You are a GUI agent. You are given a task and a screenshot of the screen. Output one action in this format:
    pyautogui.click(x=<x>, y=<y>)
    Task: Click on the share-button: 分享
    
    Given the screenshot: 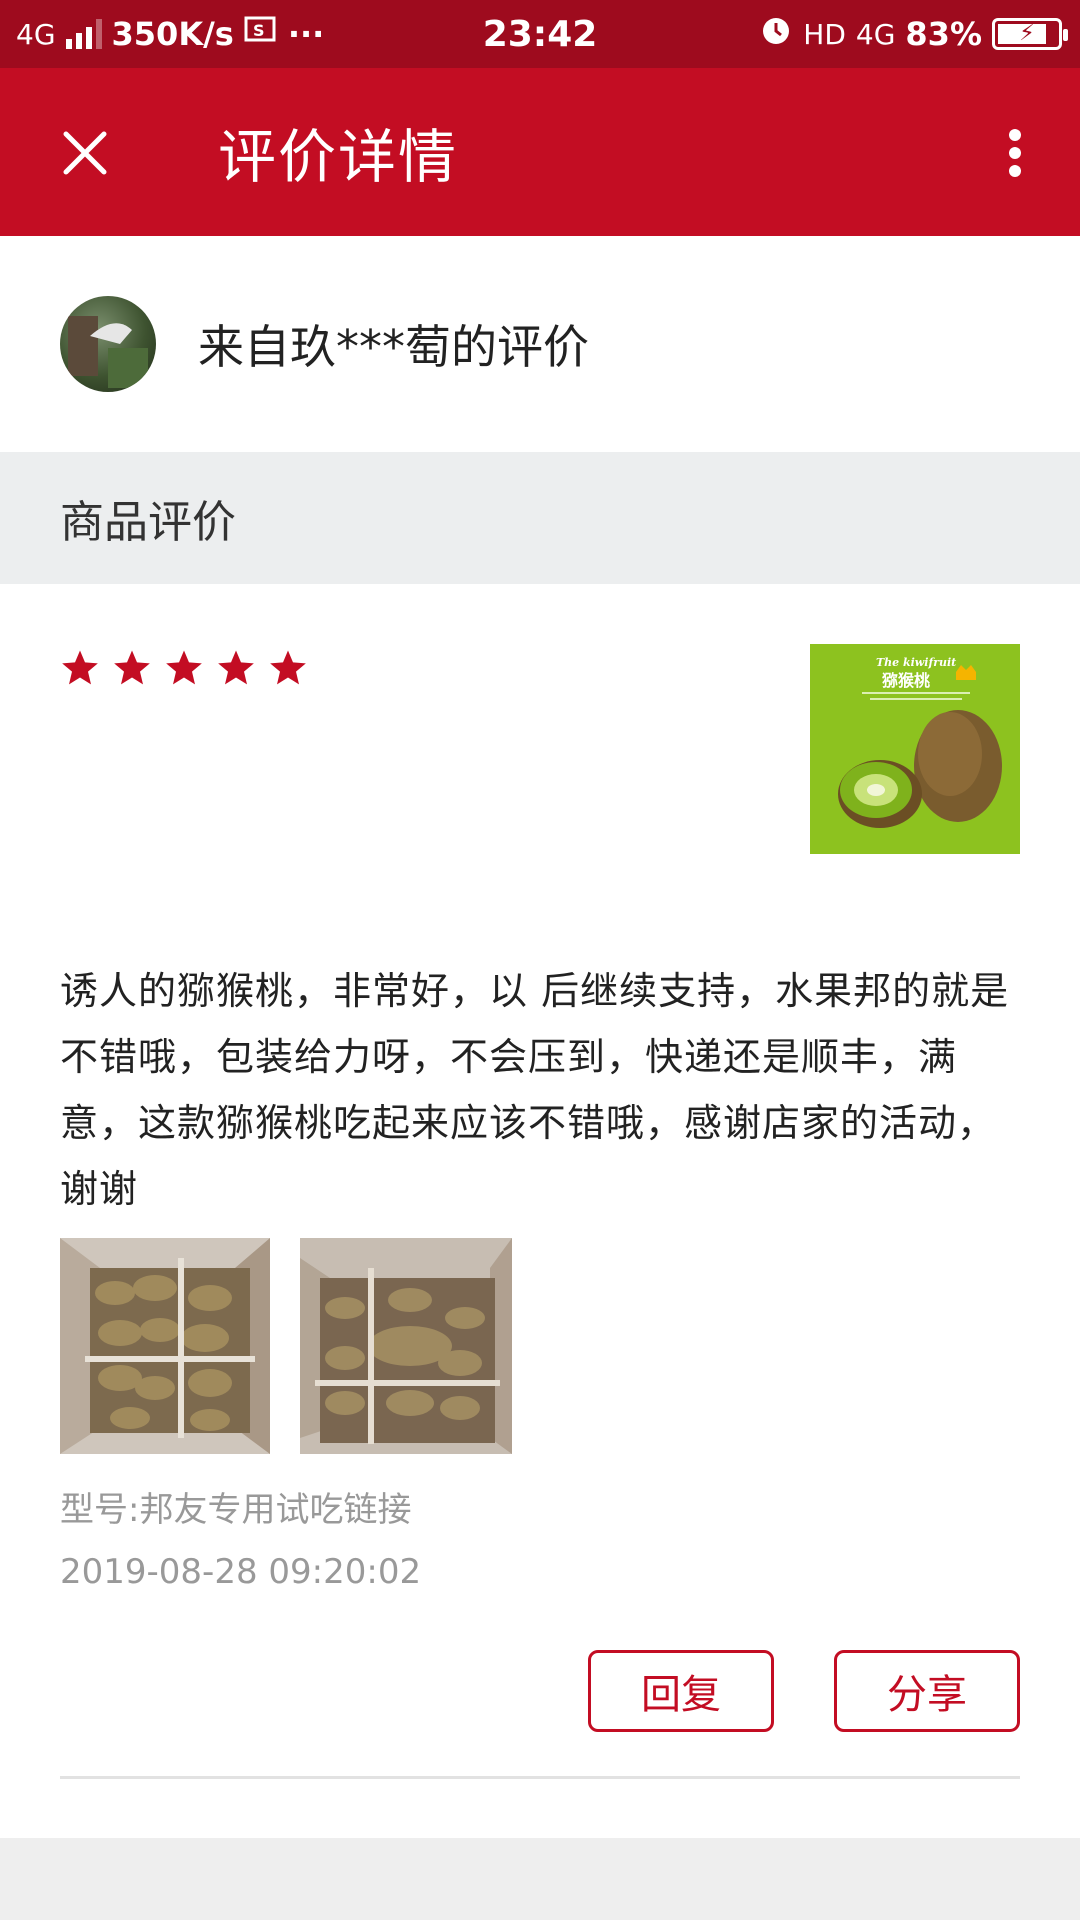 What is the action you would take?
    pyautogui.click(x=927, y=1691)
    